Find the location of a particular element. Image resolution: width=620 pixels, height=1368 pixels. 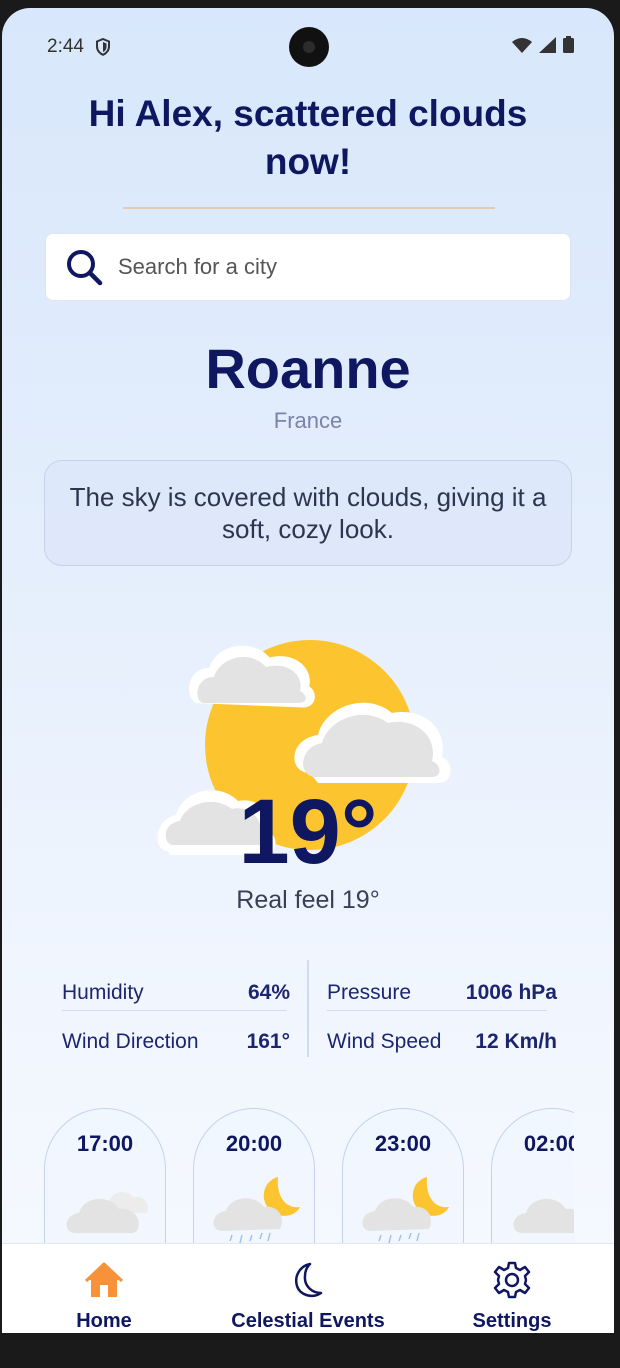

nav-label: Home is located at coordinates (104, 1321).